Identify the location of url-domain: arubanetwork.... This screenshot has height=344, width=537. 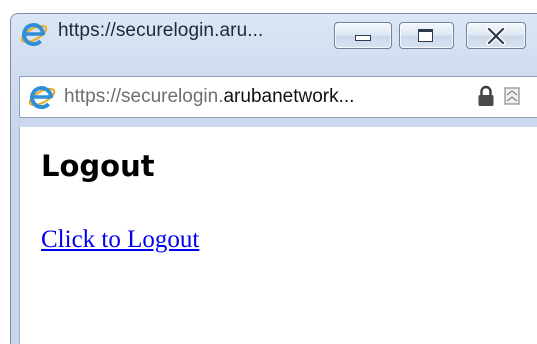
(289, 96).